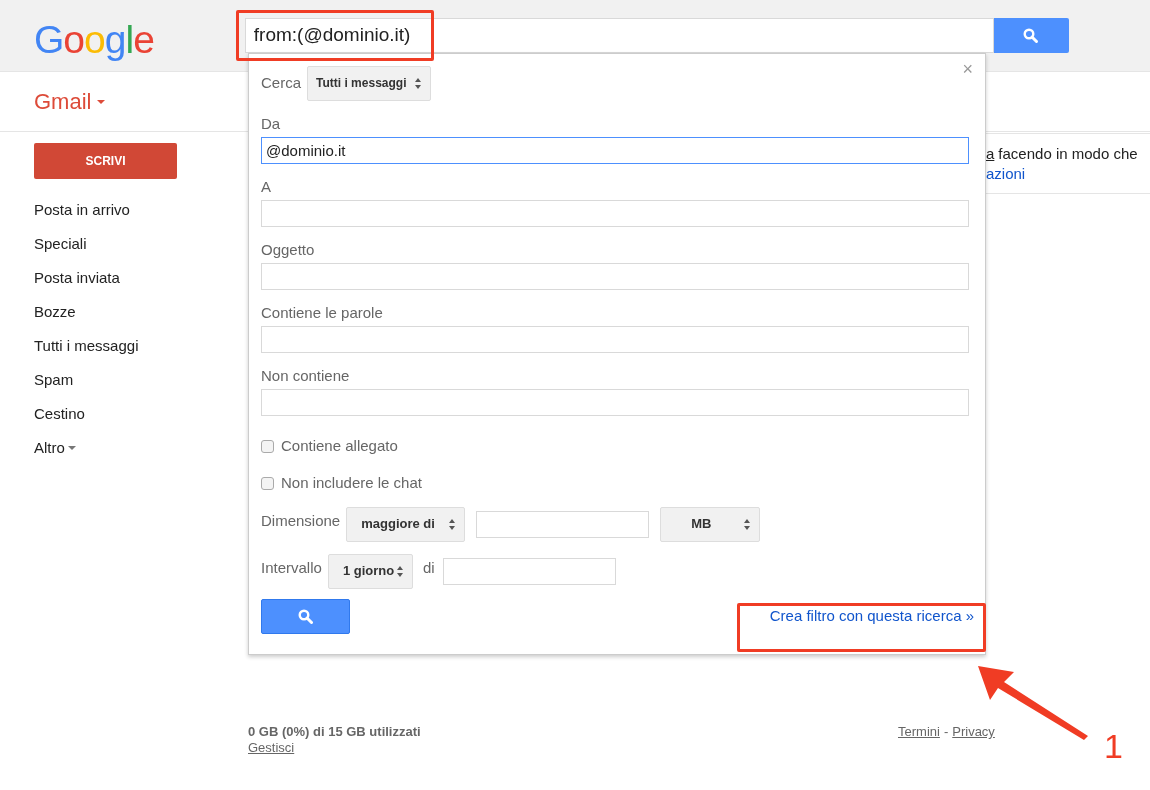 The width and height of the screenshot is (1150, 790). I want to click on field-label: Da, so click(271, 124).